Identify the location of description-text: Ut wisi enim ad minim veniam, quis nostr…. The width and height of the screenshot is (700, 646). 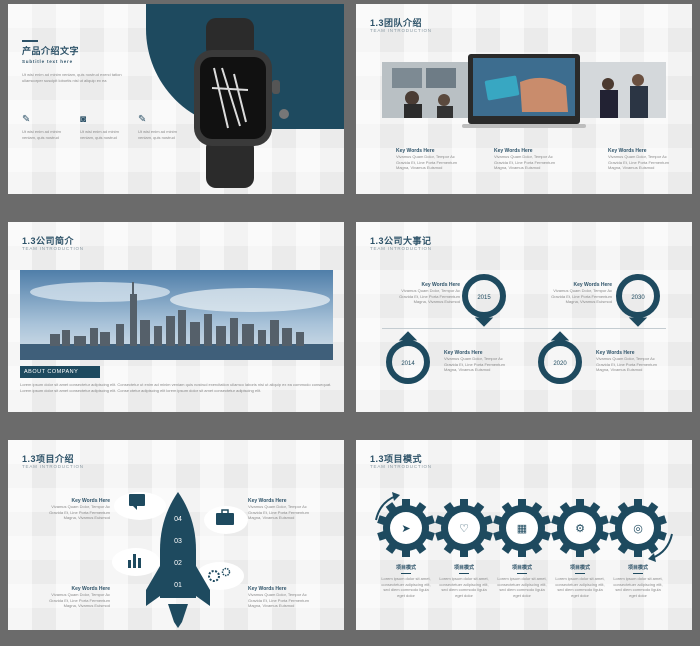
(72, 77).